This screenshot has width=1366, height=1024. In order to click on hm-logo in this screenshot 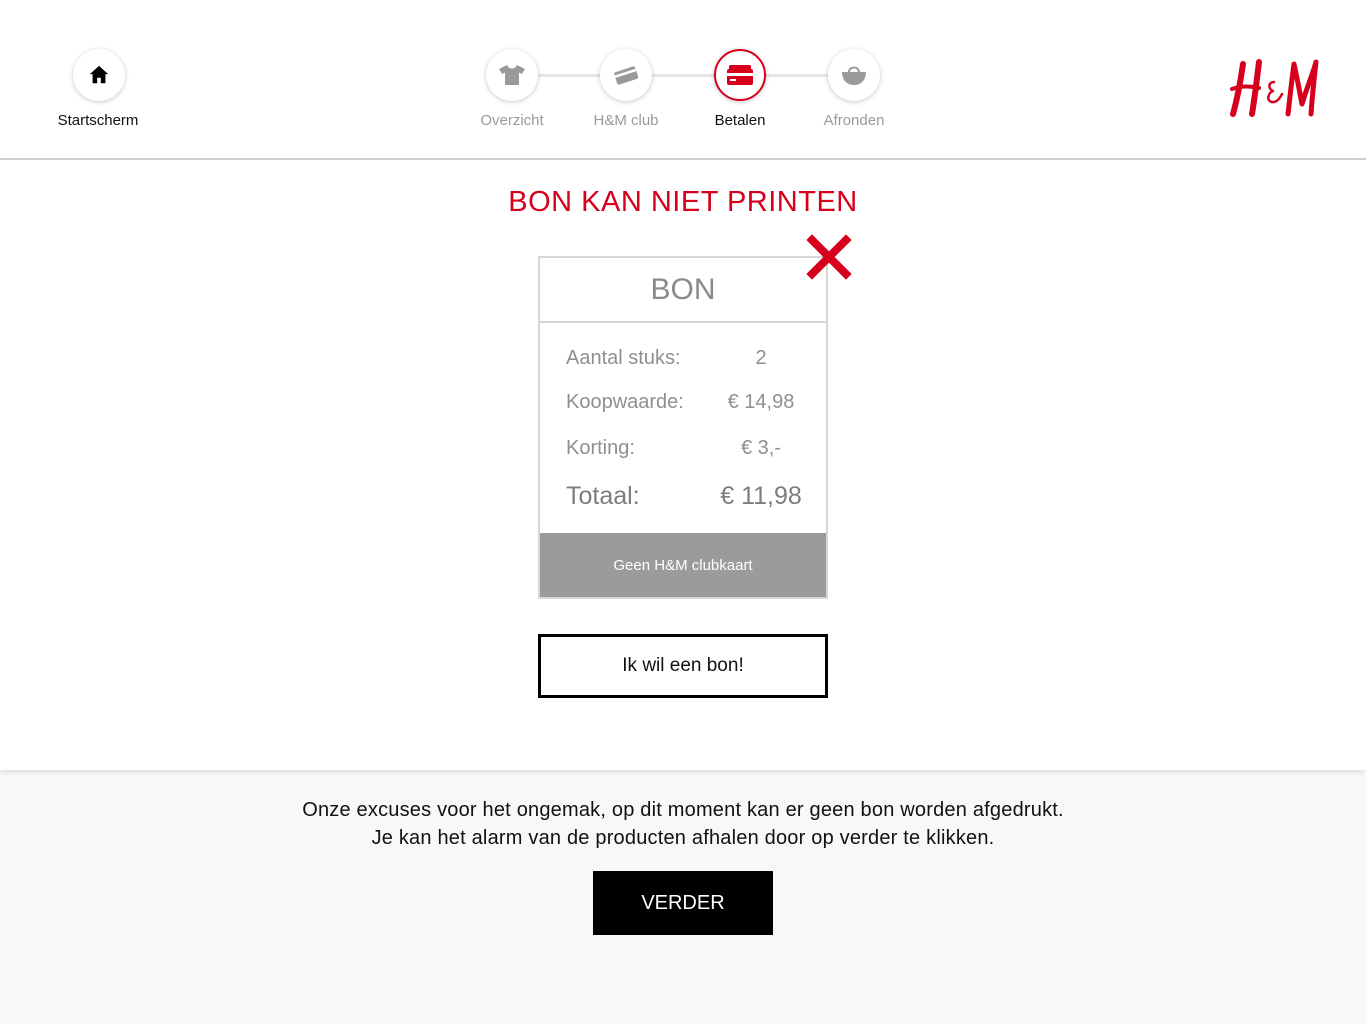, I will do `click(1274, 88)`.